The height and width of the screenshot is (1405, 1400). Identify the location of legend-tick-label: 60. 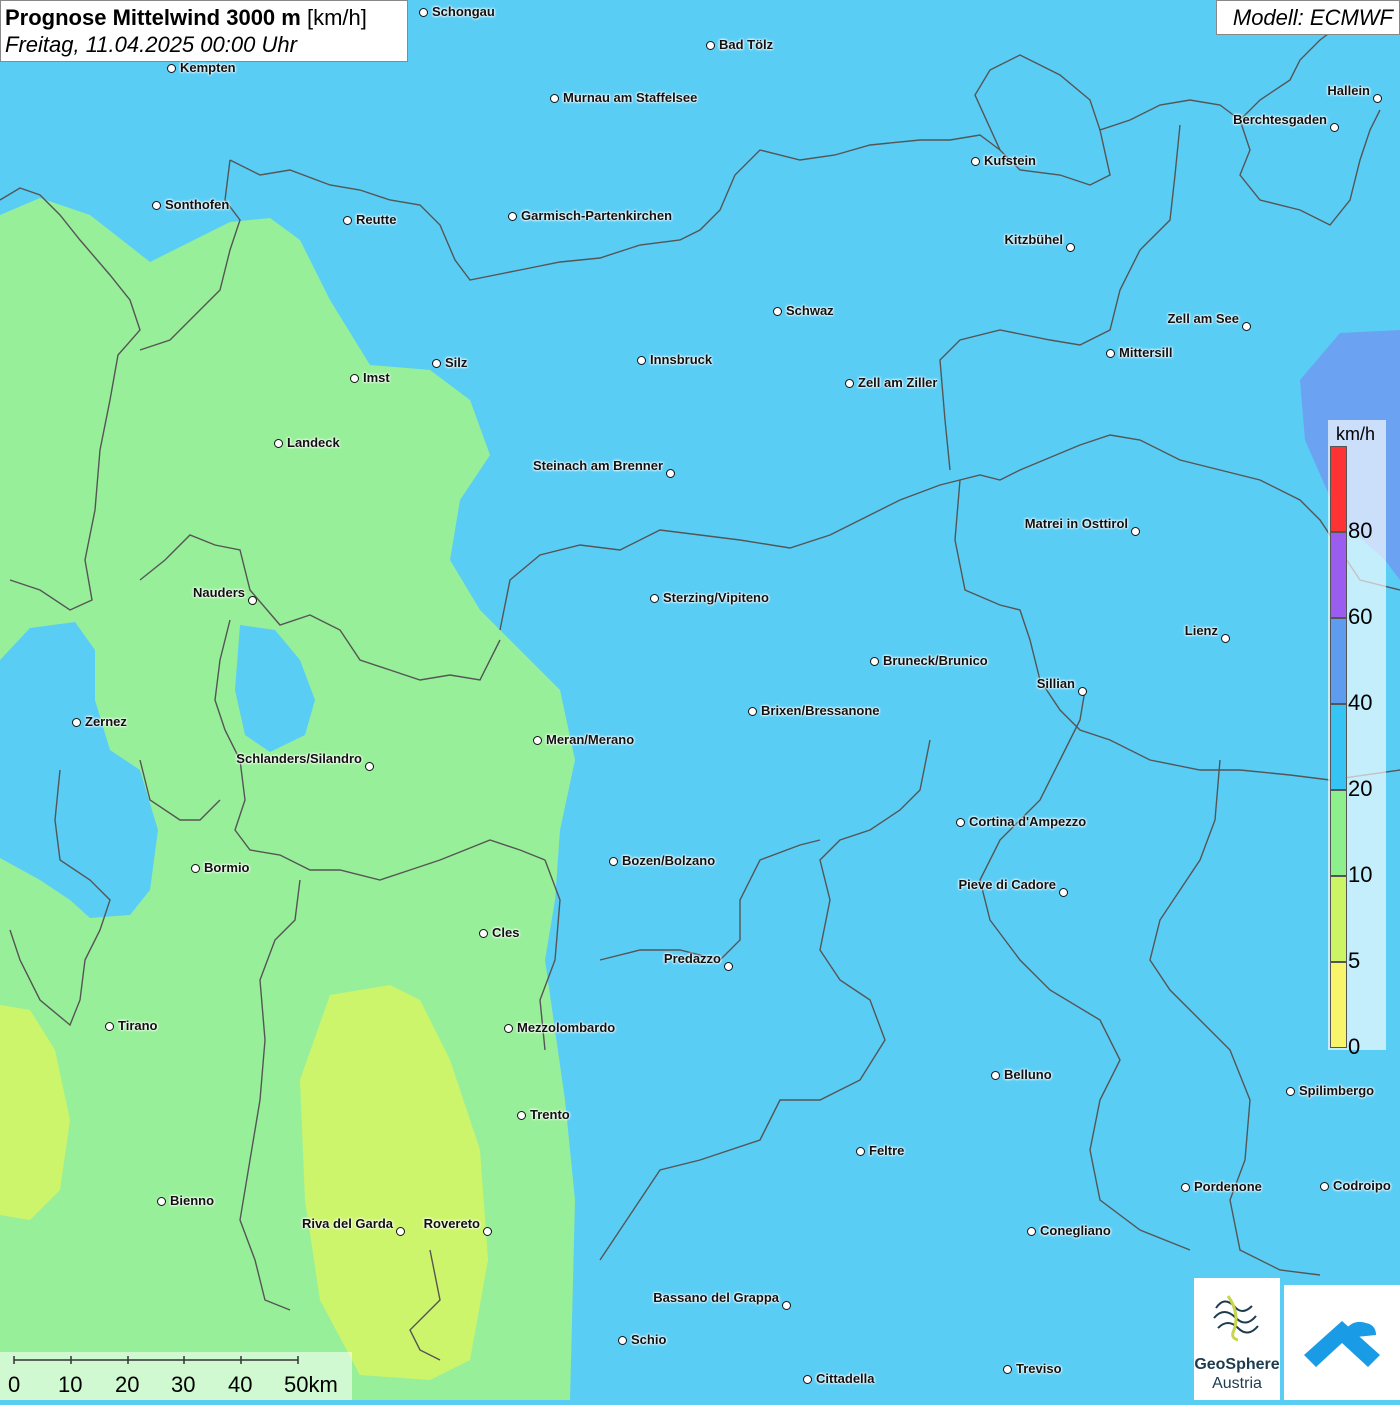
(1360, 616).